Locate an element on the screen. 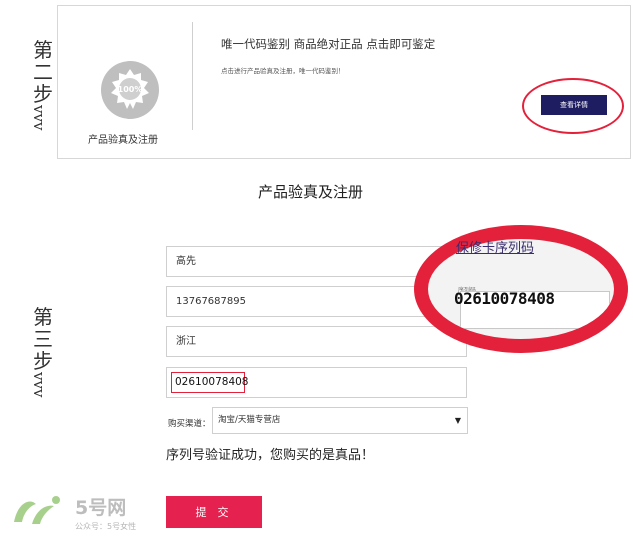  step-3-label: 第三步 vvv is located at coordinates (42, 351).